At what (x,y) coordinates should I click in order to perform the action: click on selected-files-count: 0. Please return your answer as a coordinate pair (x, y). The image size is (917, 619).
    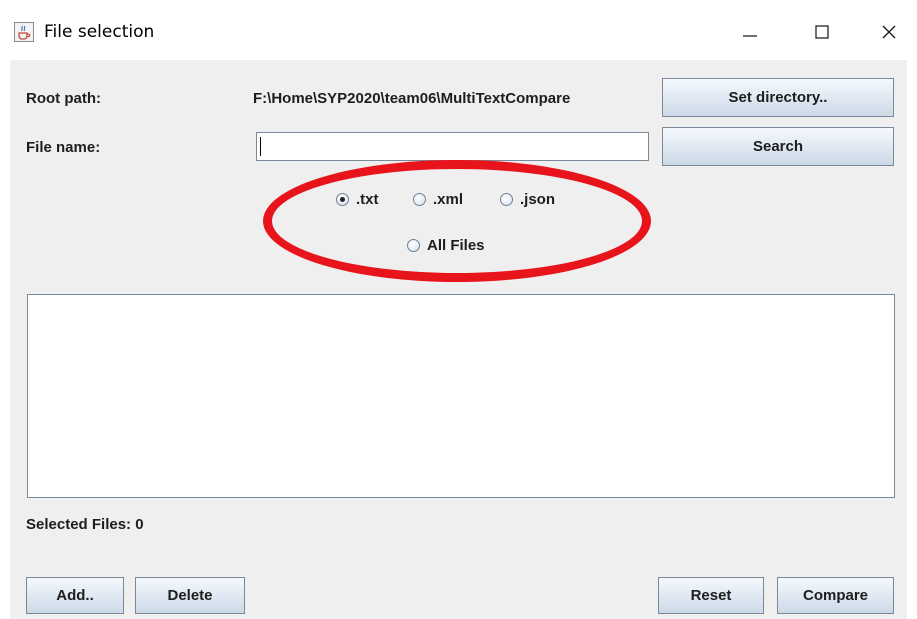
    Looking at the image, I should click on (139, 524).